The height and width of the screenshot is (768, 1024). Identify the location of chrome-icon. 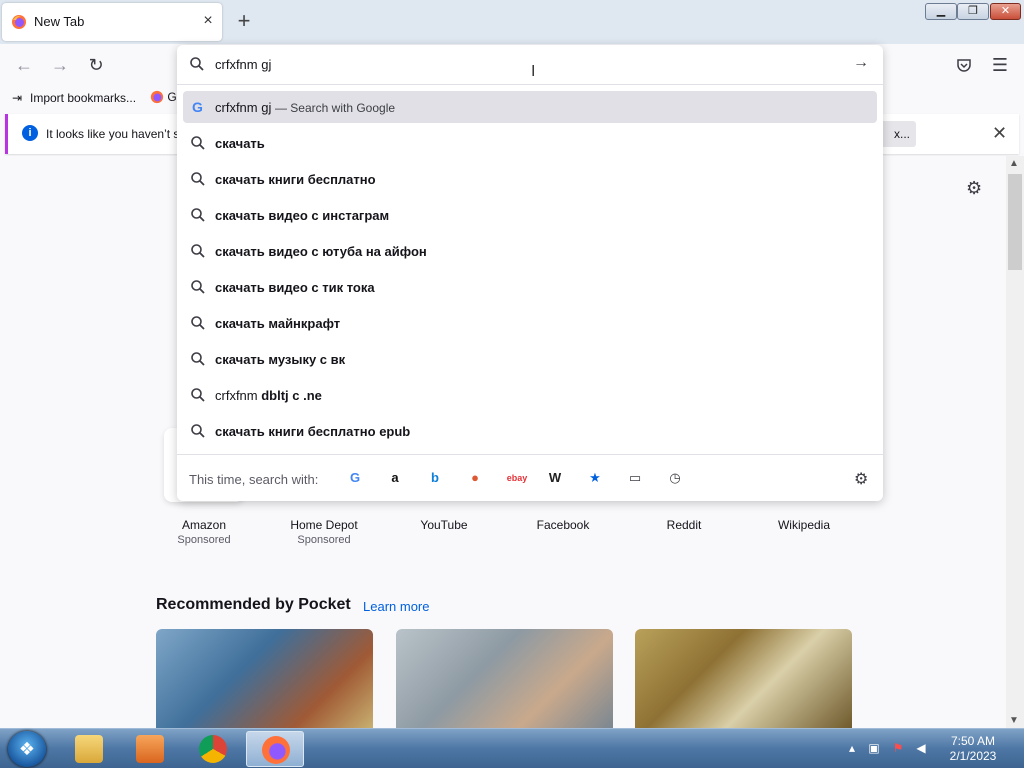
(213, 749).